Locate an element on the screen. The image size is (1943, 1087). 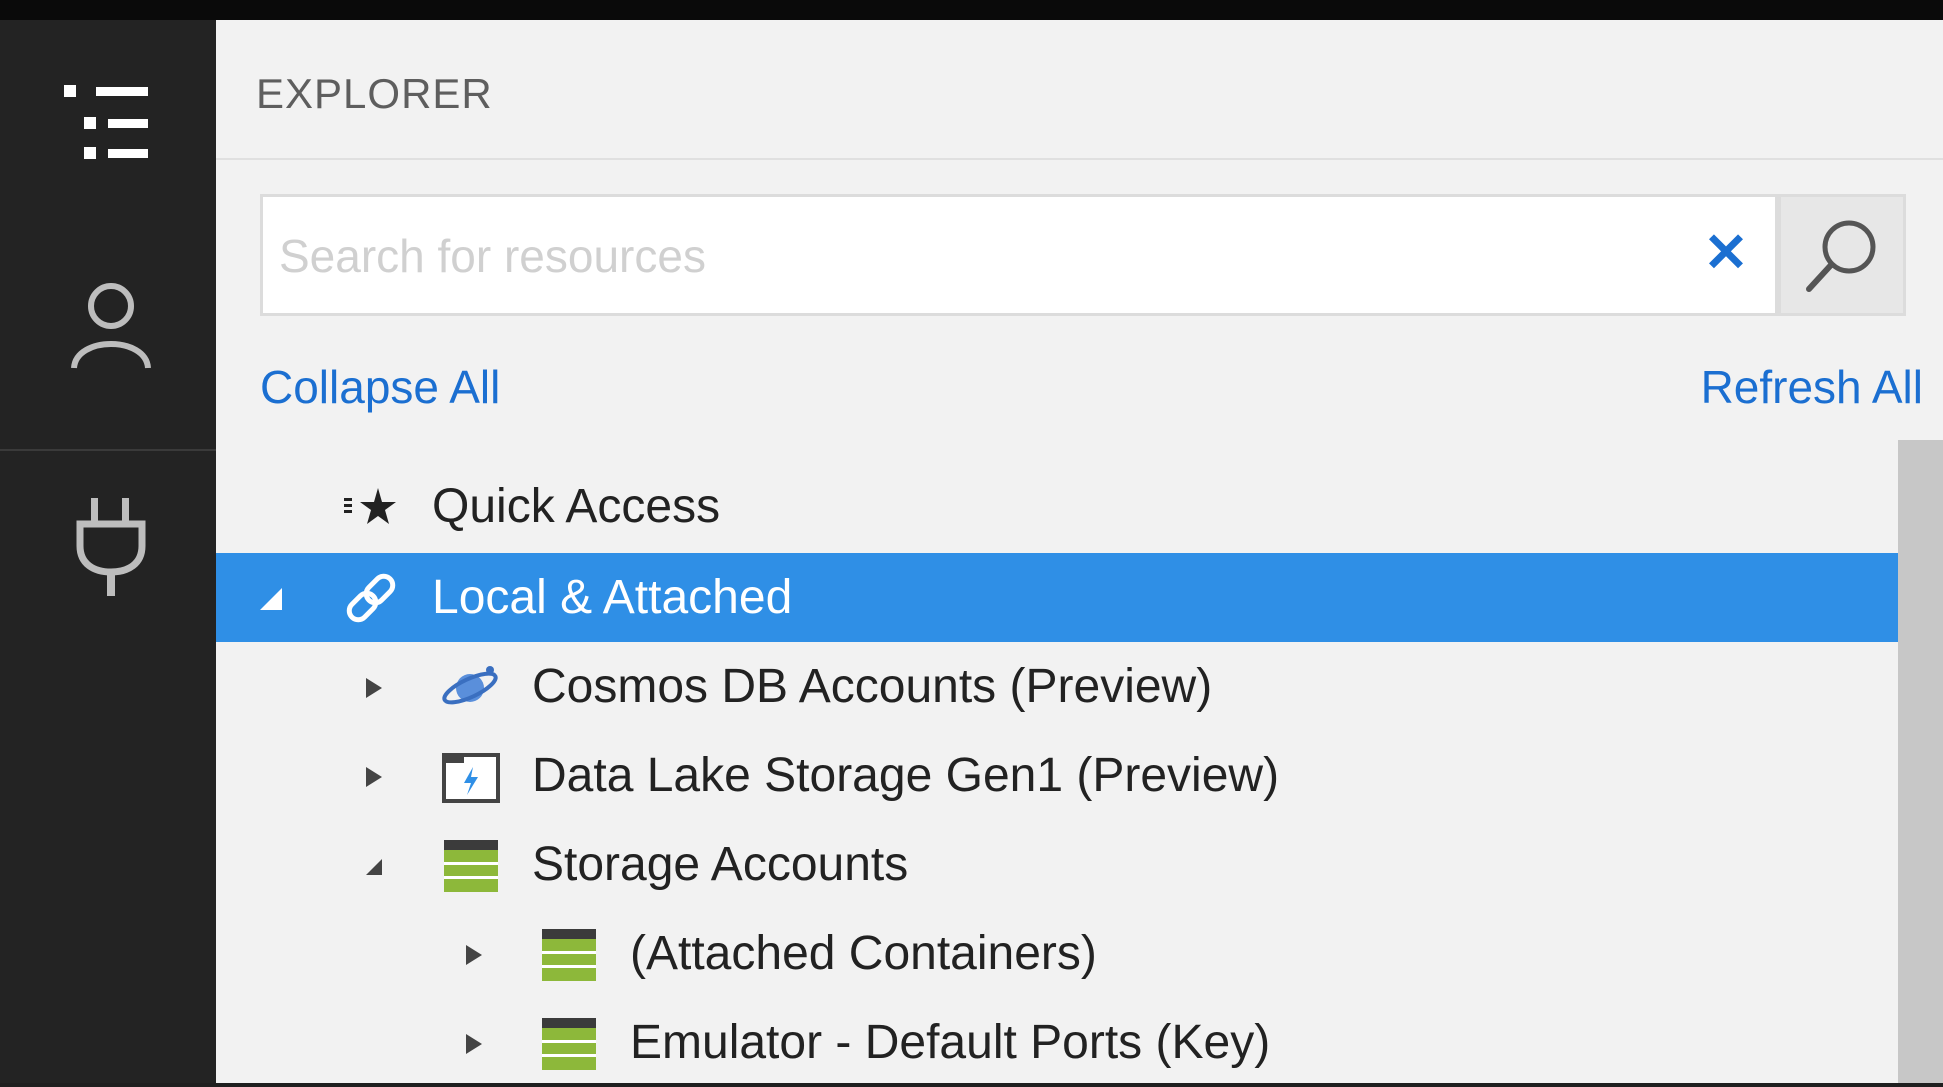
data-lake-icon is located at coordinates (471, 776).